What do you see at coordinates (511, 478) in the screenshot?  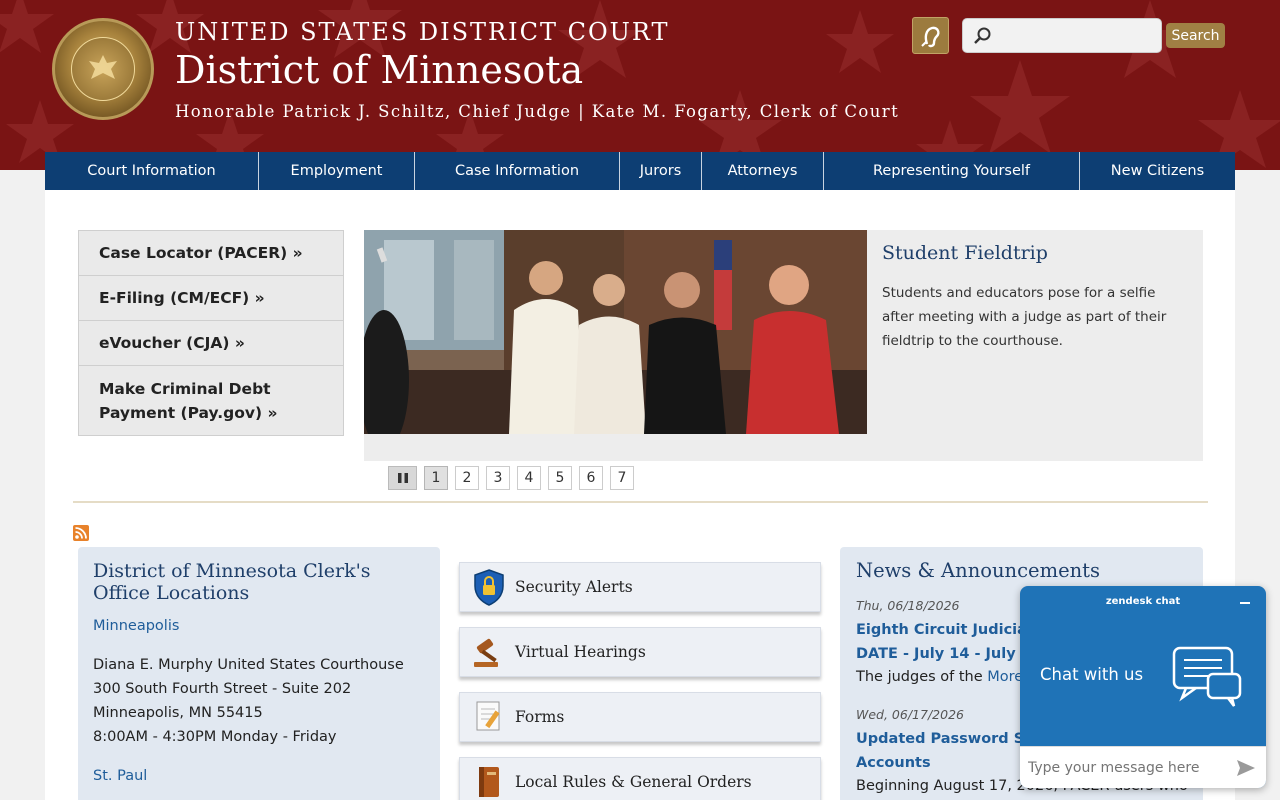 I see `slideshow-pager: 1 2 3 4 5 6 7` at bounding box center [511, 478].